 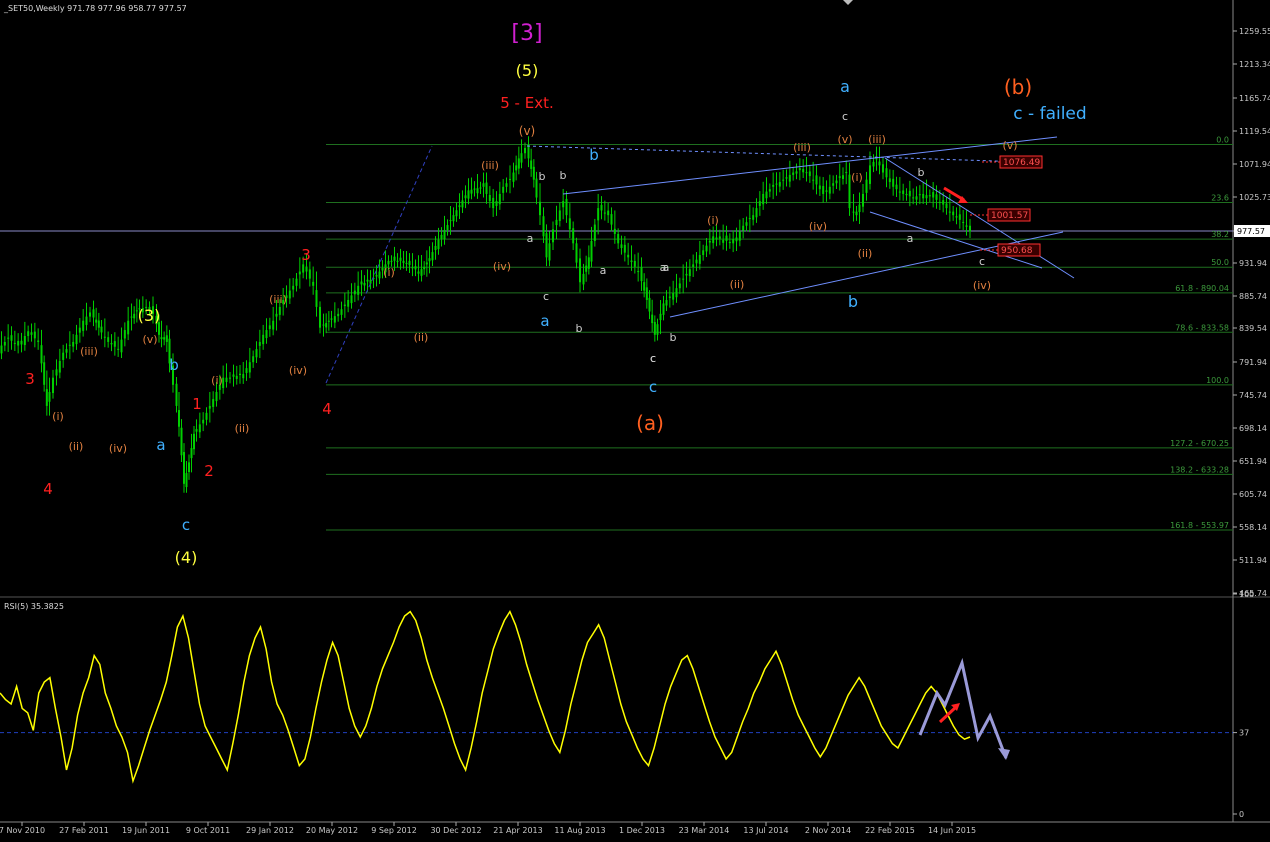 I want to click on wave-label: (iii), so click(x=89, y=351).